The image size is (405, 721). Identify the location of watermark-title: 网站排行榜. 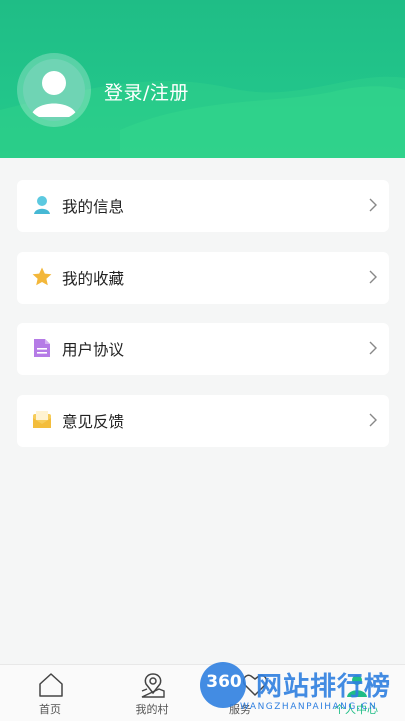
(324, 687).